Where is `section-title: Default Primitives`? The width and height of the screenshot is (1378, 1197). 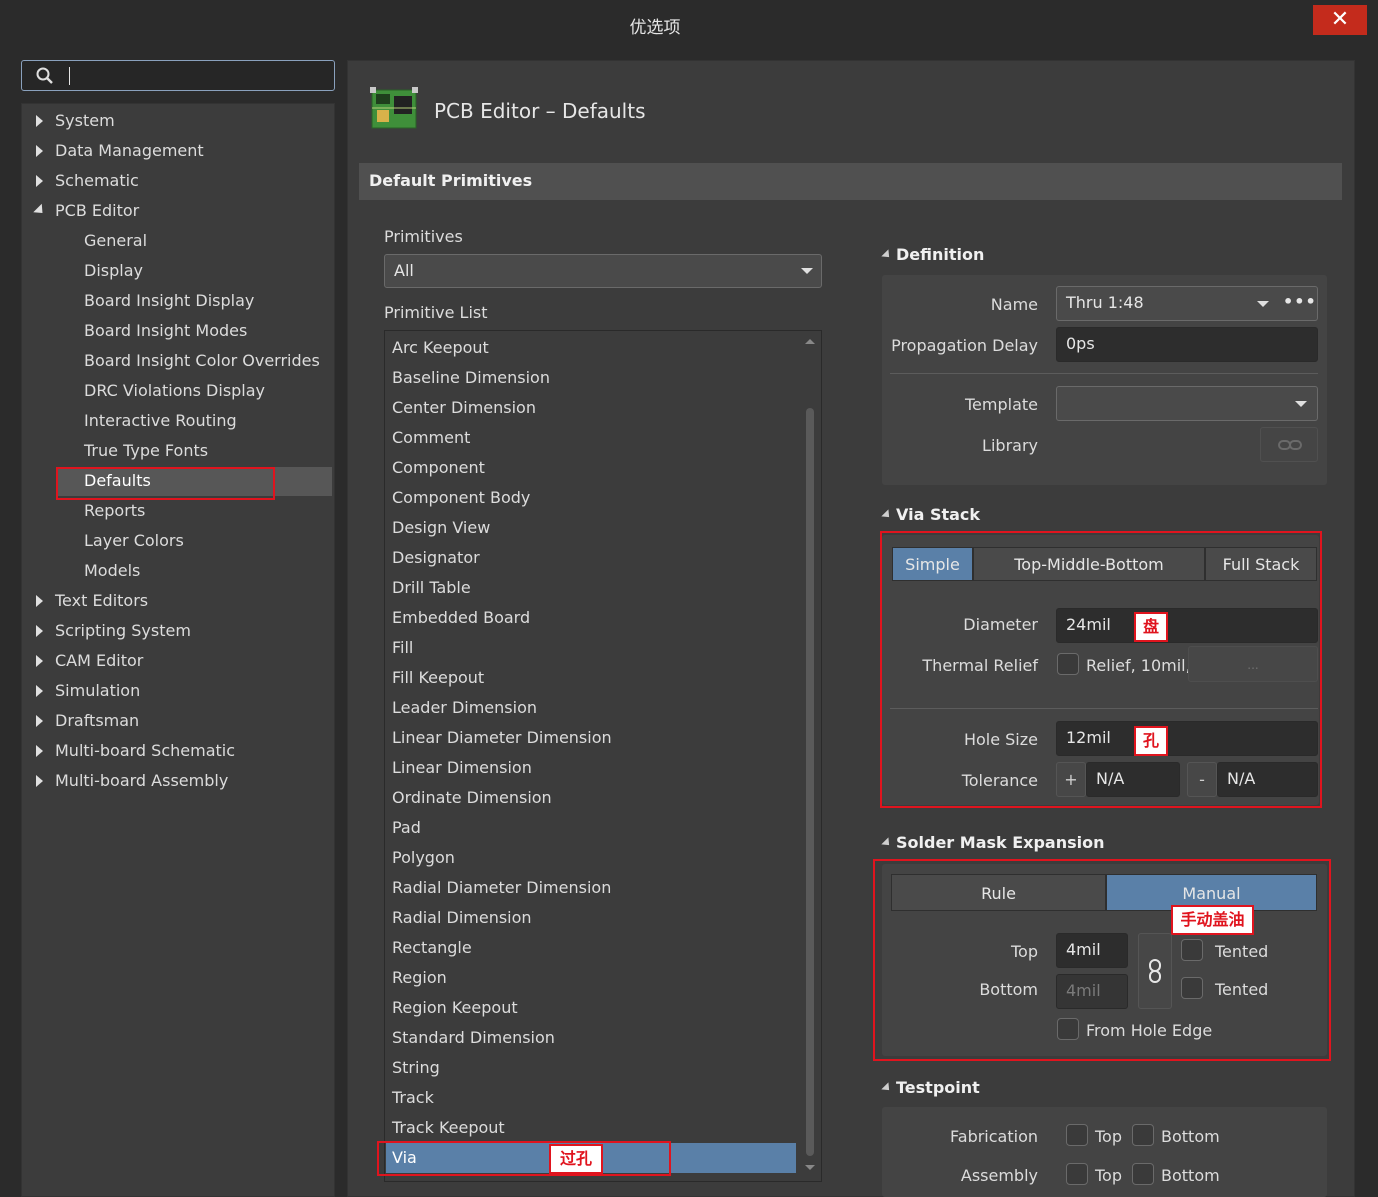
section-title: Default Primitives is located at coordinates (451, 180).